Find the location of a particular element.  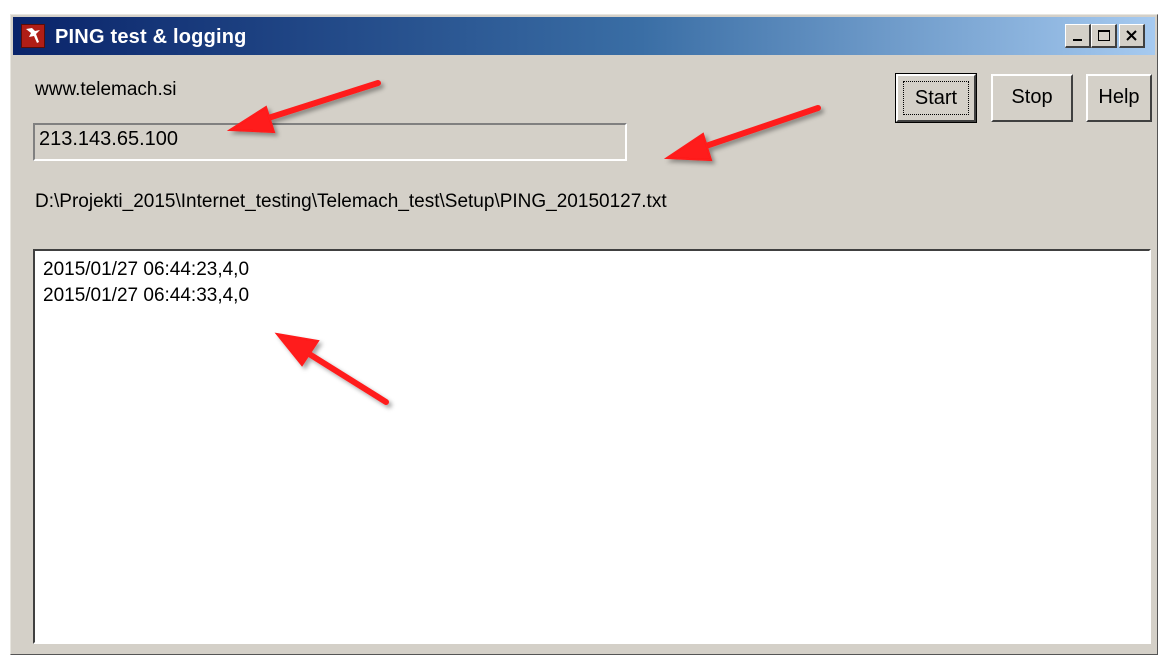

maximize-button is located at coordinates (1104, 36).